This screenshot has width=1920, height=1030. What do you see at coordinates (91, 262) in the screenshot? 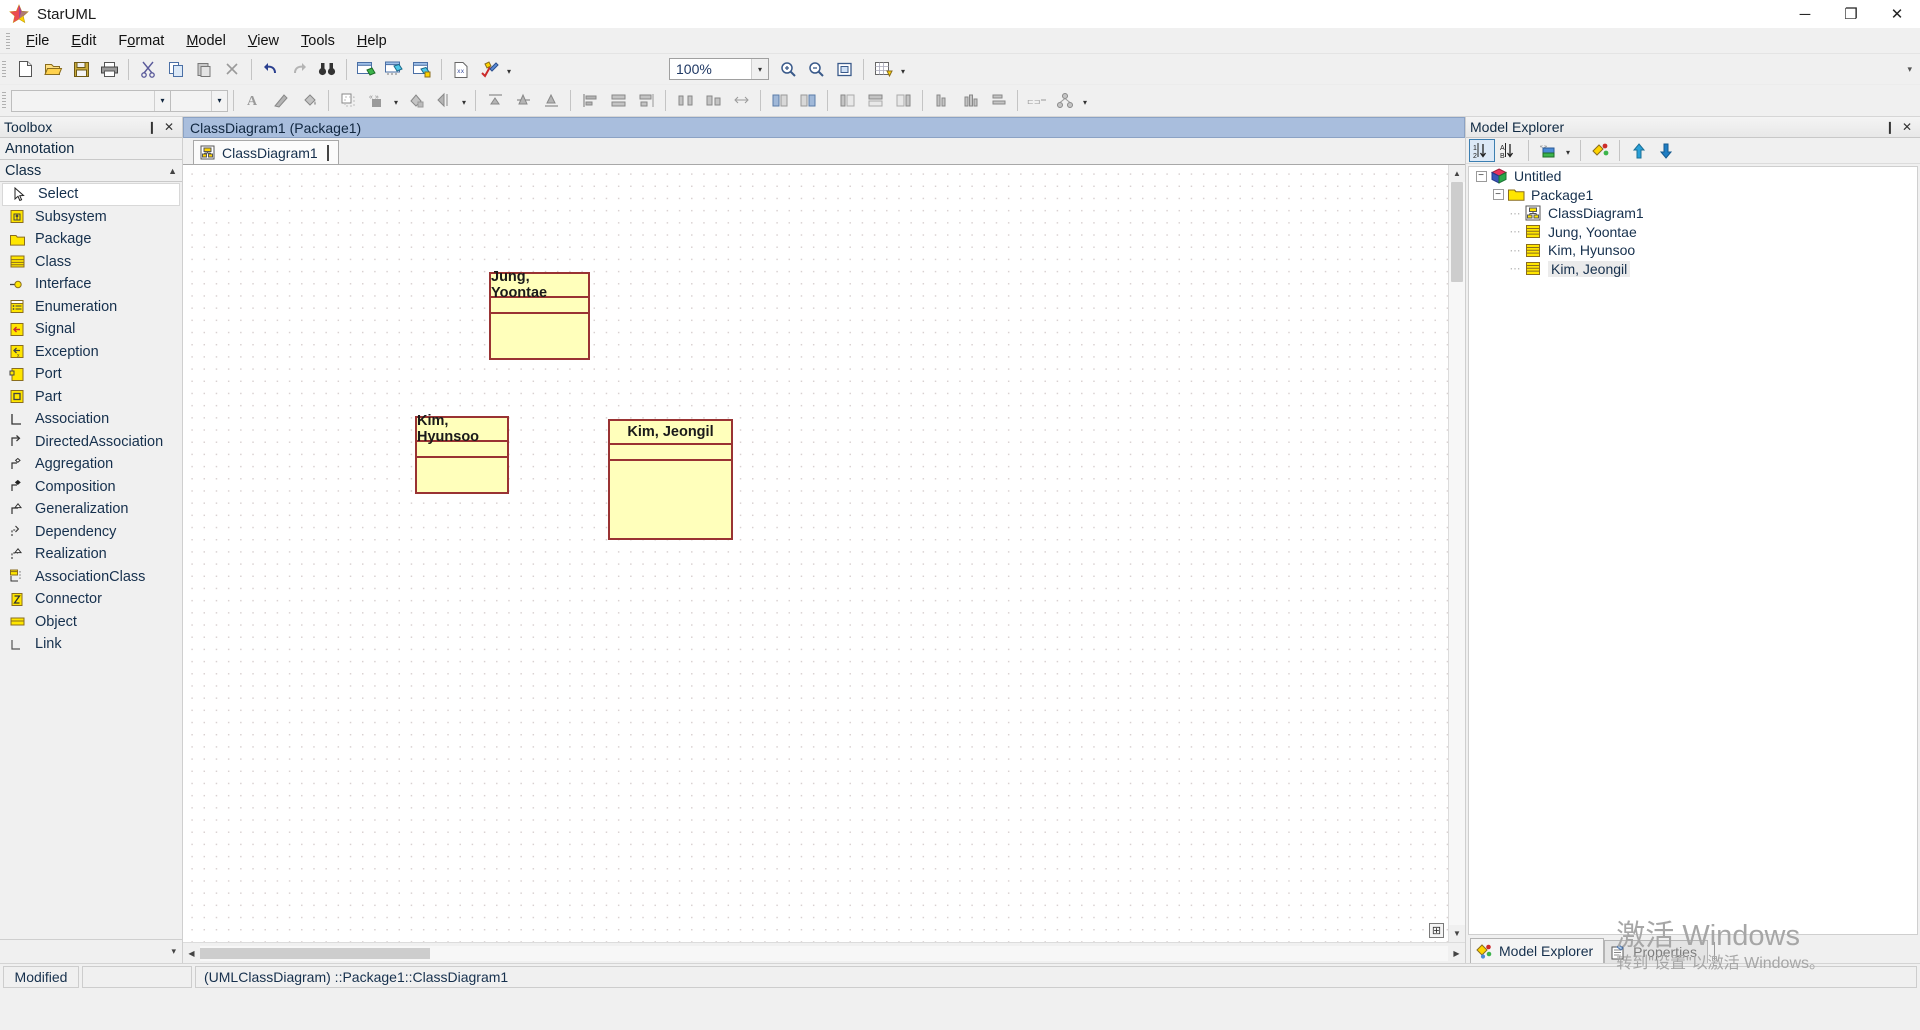
I see `toolbox-item-class: Class` at bounding box center [91, 262].